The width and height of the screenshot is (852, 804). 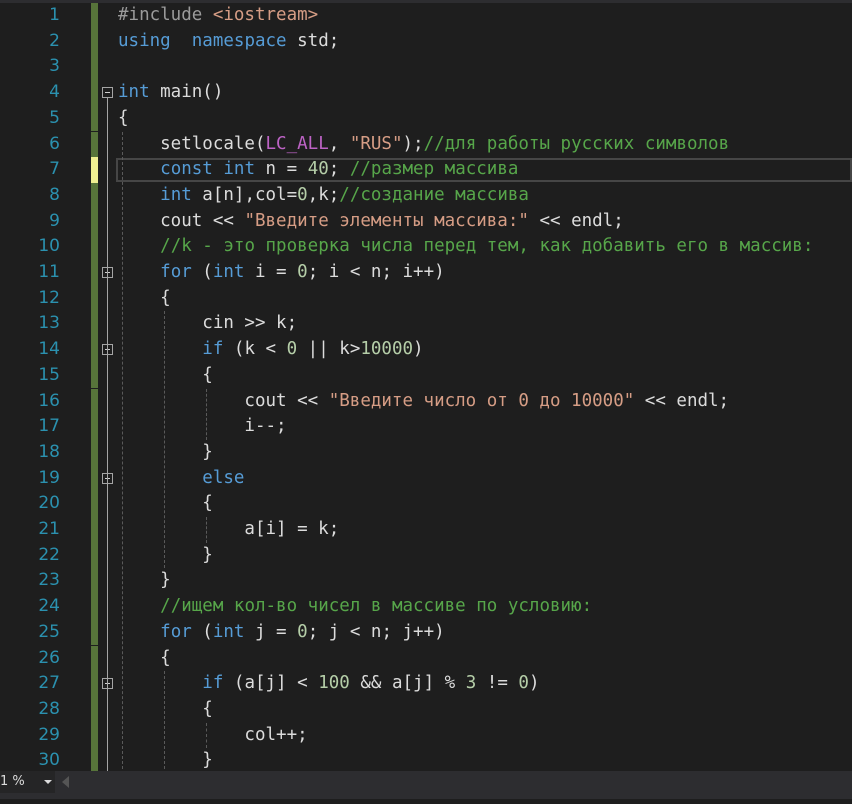 I want to click on number-token: 3, so click(x=471, y=683).